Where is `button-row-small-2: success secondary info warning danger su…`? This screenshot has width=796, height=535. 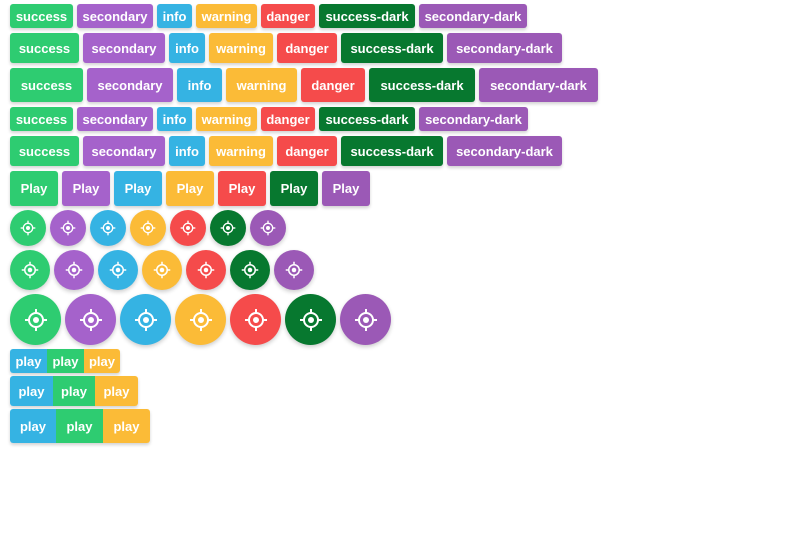 button-row-small-2: success secondary info warning danger su… is located at coordinates (269, 119).